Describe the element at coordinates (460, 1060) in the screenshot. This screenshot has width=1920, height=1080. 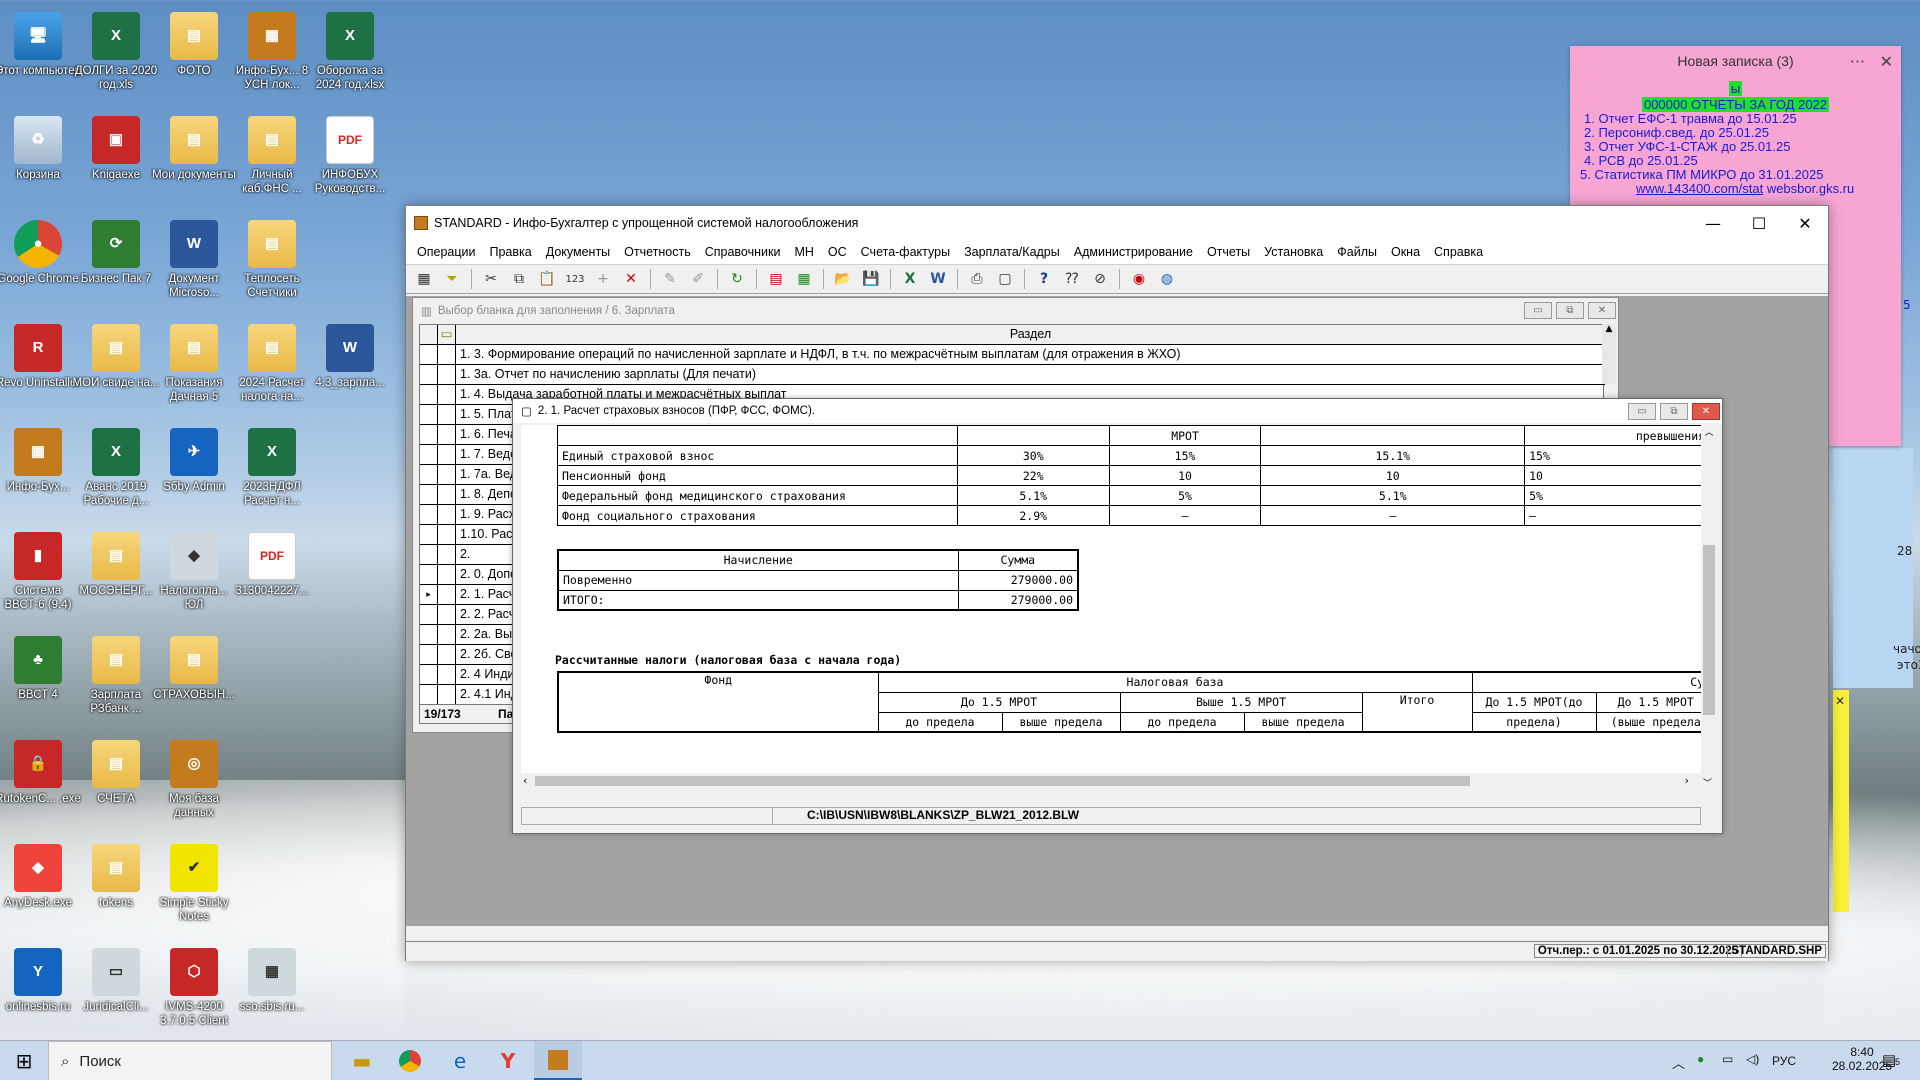
I see `internet-explorer-icon: e` at that location.